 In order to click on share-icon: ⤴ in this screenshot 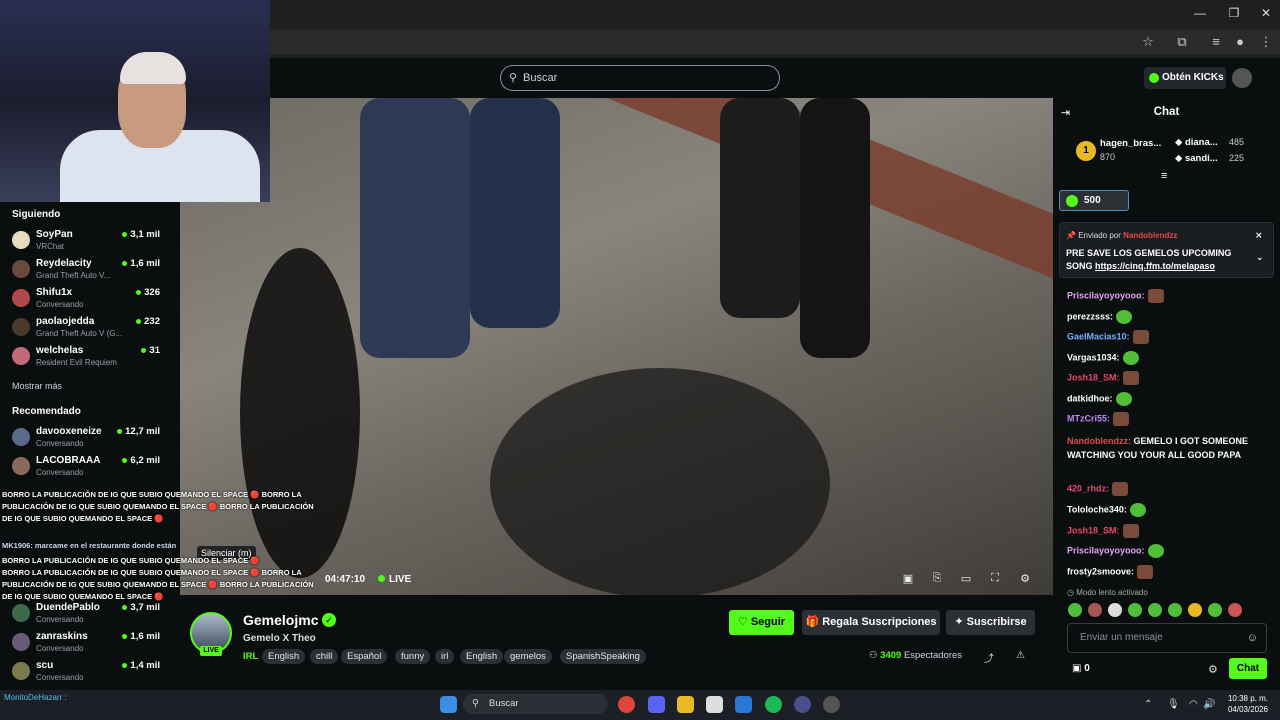, I will do `click(989, 657)`.